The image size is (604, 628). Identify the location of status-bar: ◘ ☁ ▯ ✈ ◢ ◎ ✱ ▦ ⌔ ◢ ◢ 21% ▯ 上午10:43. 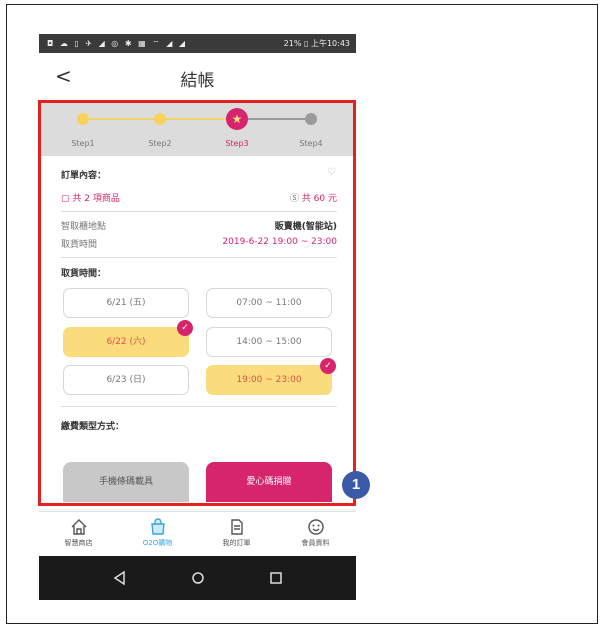
(197, 43).